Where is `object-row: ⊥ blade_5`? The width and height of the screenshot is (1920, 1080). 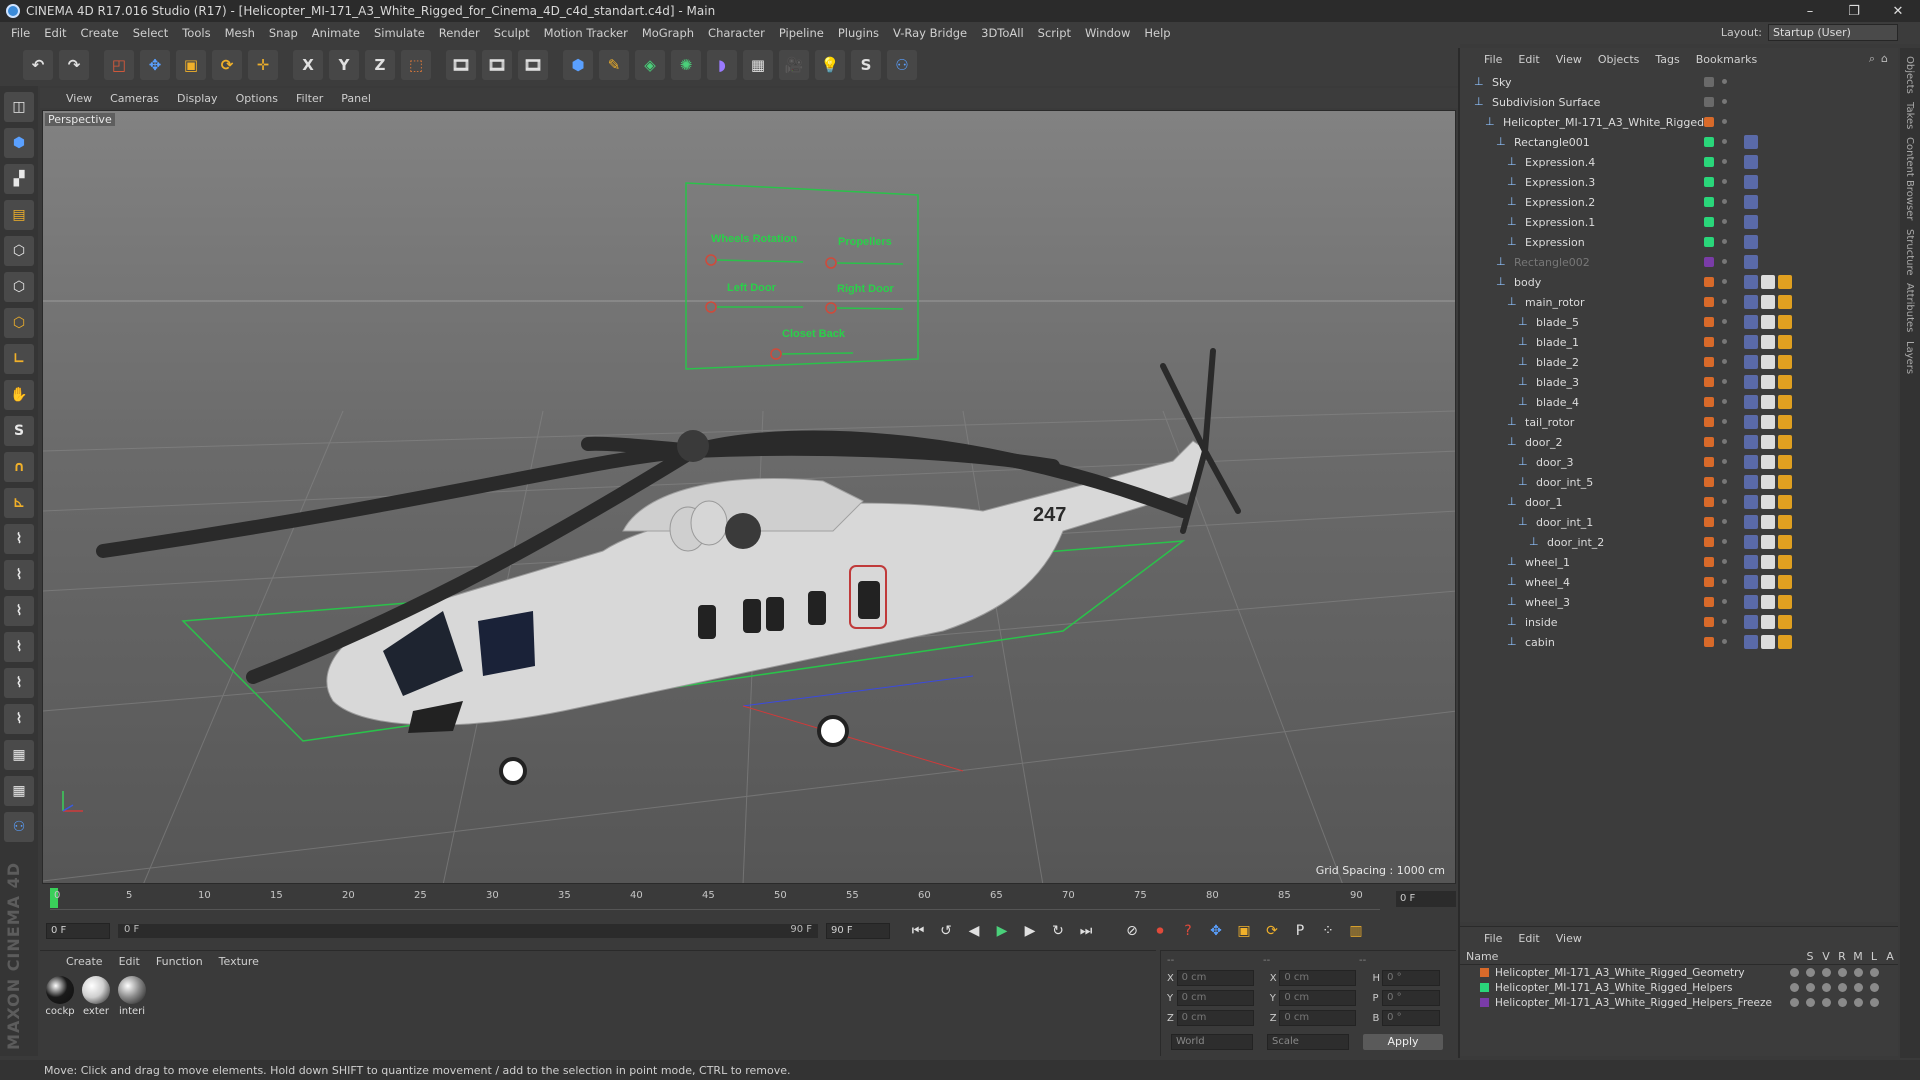 object-row: ⊥ blade_5 is located at coordinates (1679, 322).